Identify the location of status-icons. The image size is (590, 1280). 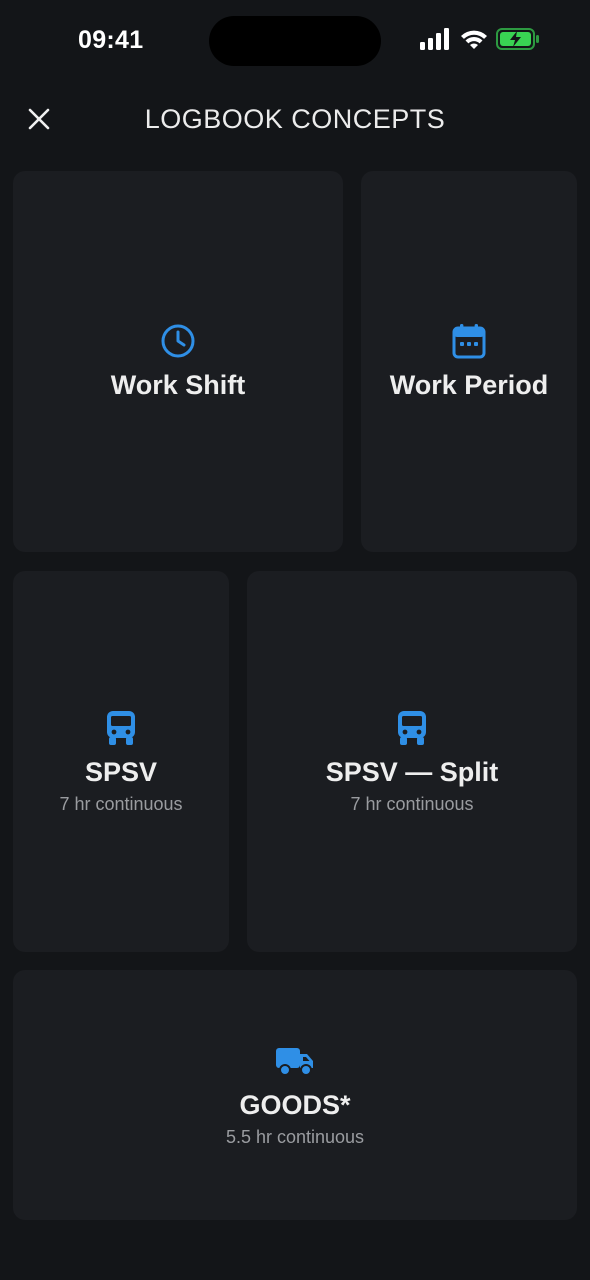
(480, 41).